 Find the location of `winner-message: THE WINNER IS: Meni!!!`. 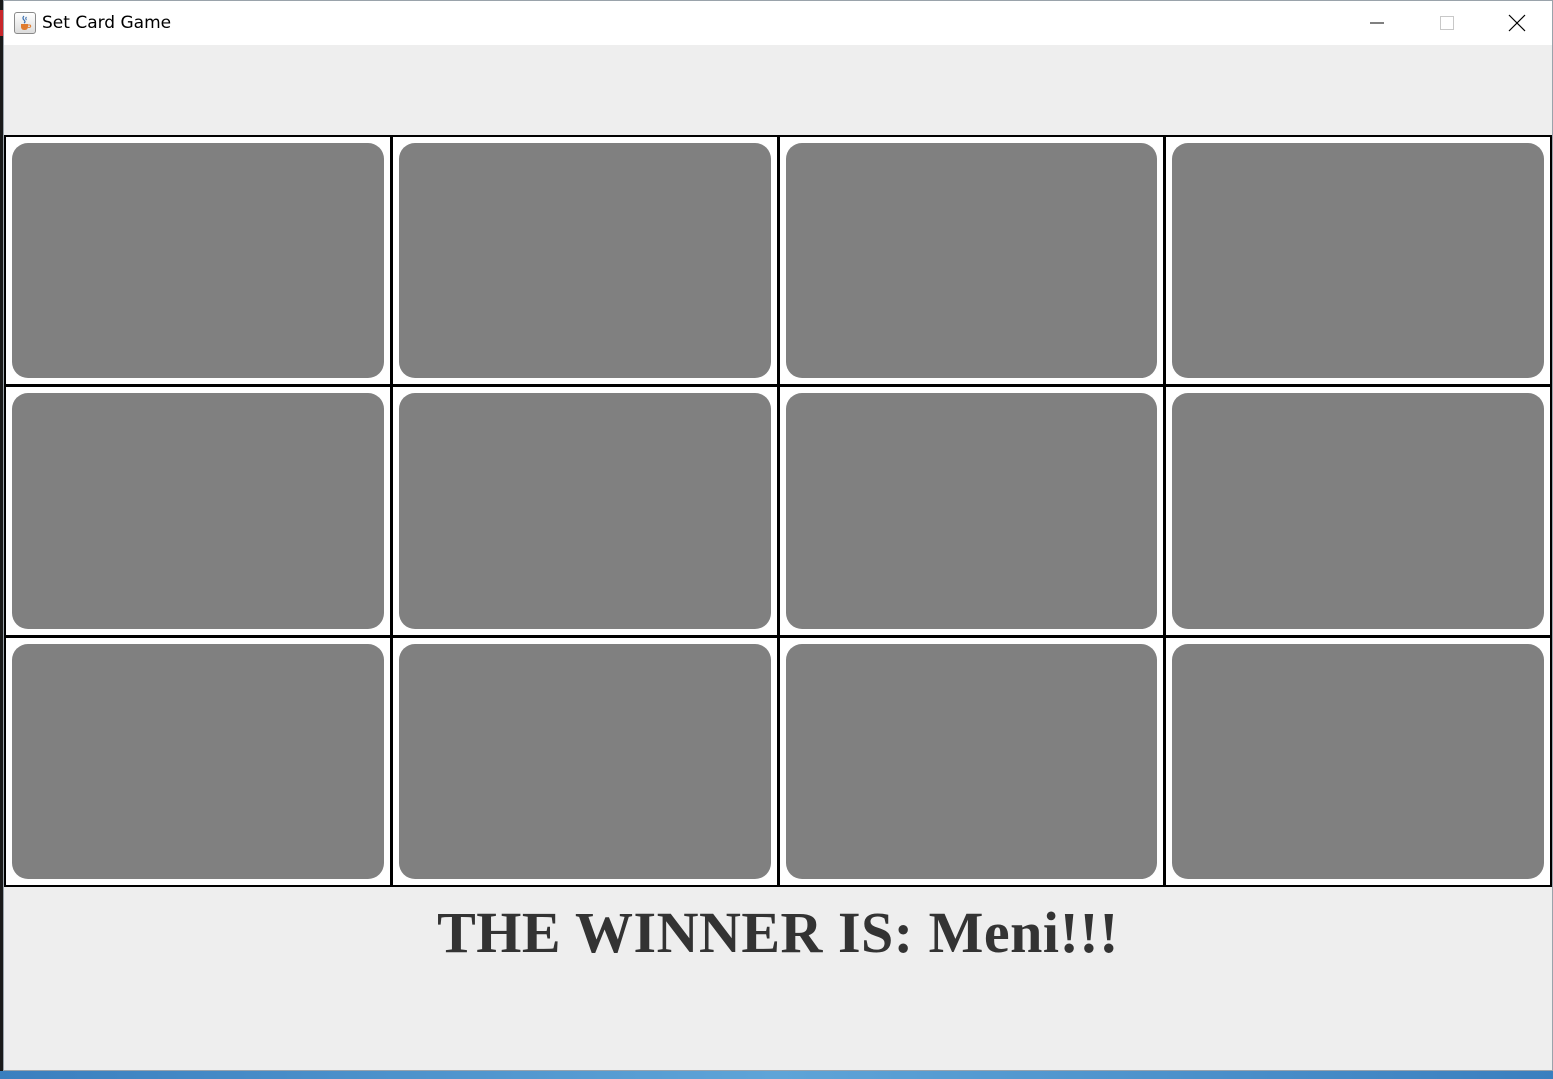

winner-message: THE WINNER IS: Meni!!! is located at coordinates (778, 932).